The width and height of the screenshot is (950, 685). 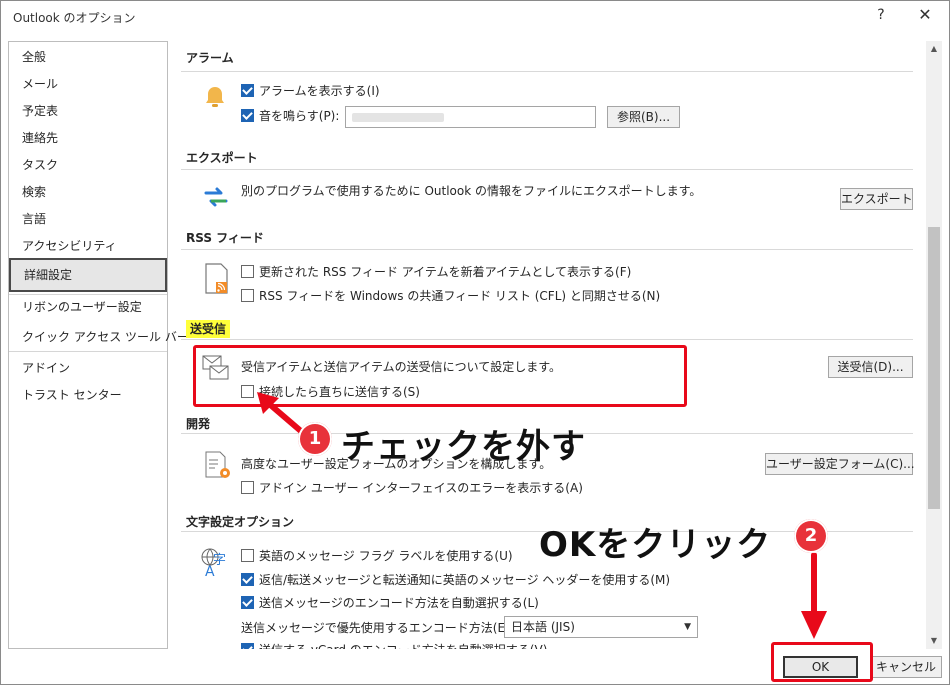 I want to click on sidebar-item-calendar: 予定表, so click(x=88, y=111).